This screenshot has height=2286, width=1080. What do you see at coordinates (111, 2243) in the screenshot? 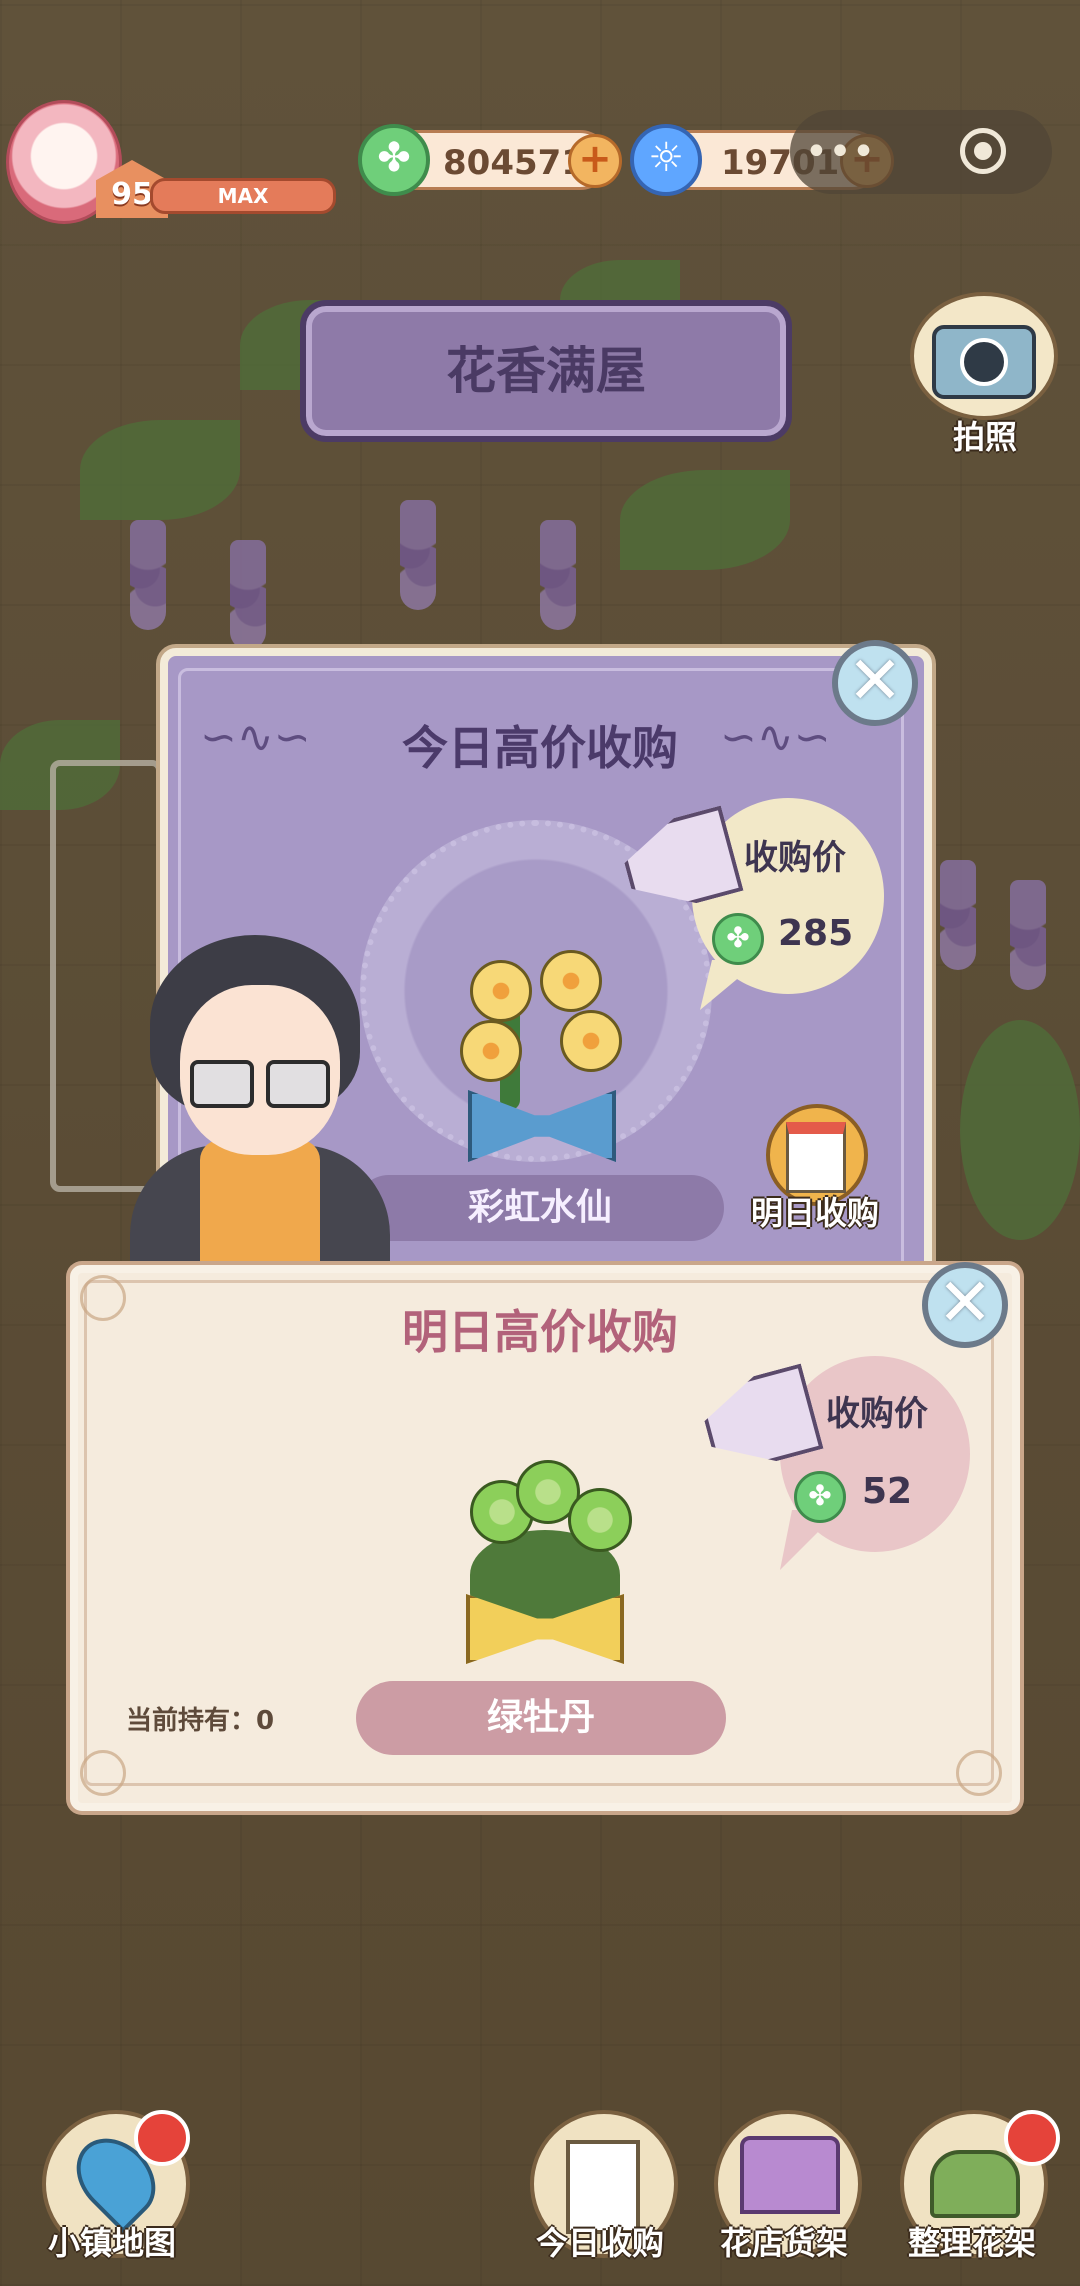
I see `town-map-label: 小镇地图` at bounding box center [111, 2243].